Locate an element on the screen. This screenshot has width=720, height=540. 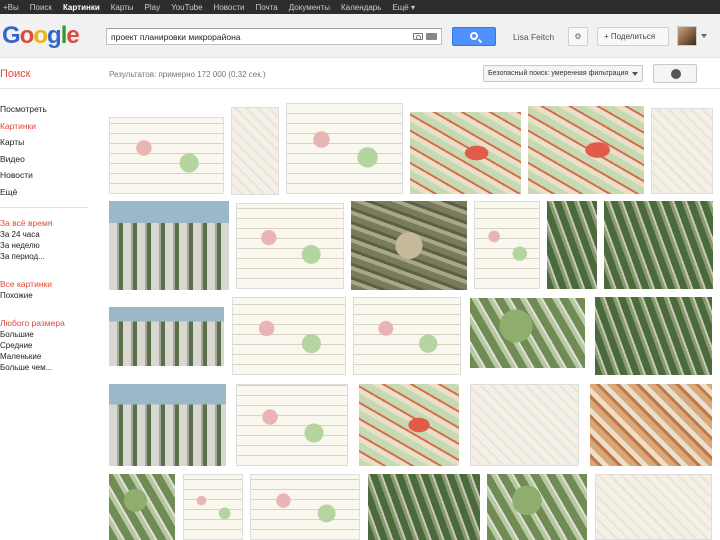
left-nav-item: Картинки is located at coordinates (50, 129).